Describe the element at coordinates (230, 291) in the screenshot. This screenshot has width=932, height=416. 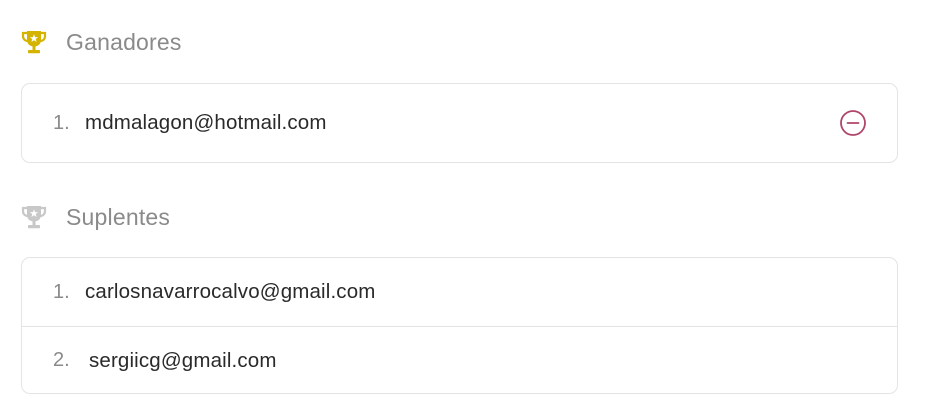
I see `item-email: carlosnavarrocalvo@gmail.com` at that location.